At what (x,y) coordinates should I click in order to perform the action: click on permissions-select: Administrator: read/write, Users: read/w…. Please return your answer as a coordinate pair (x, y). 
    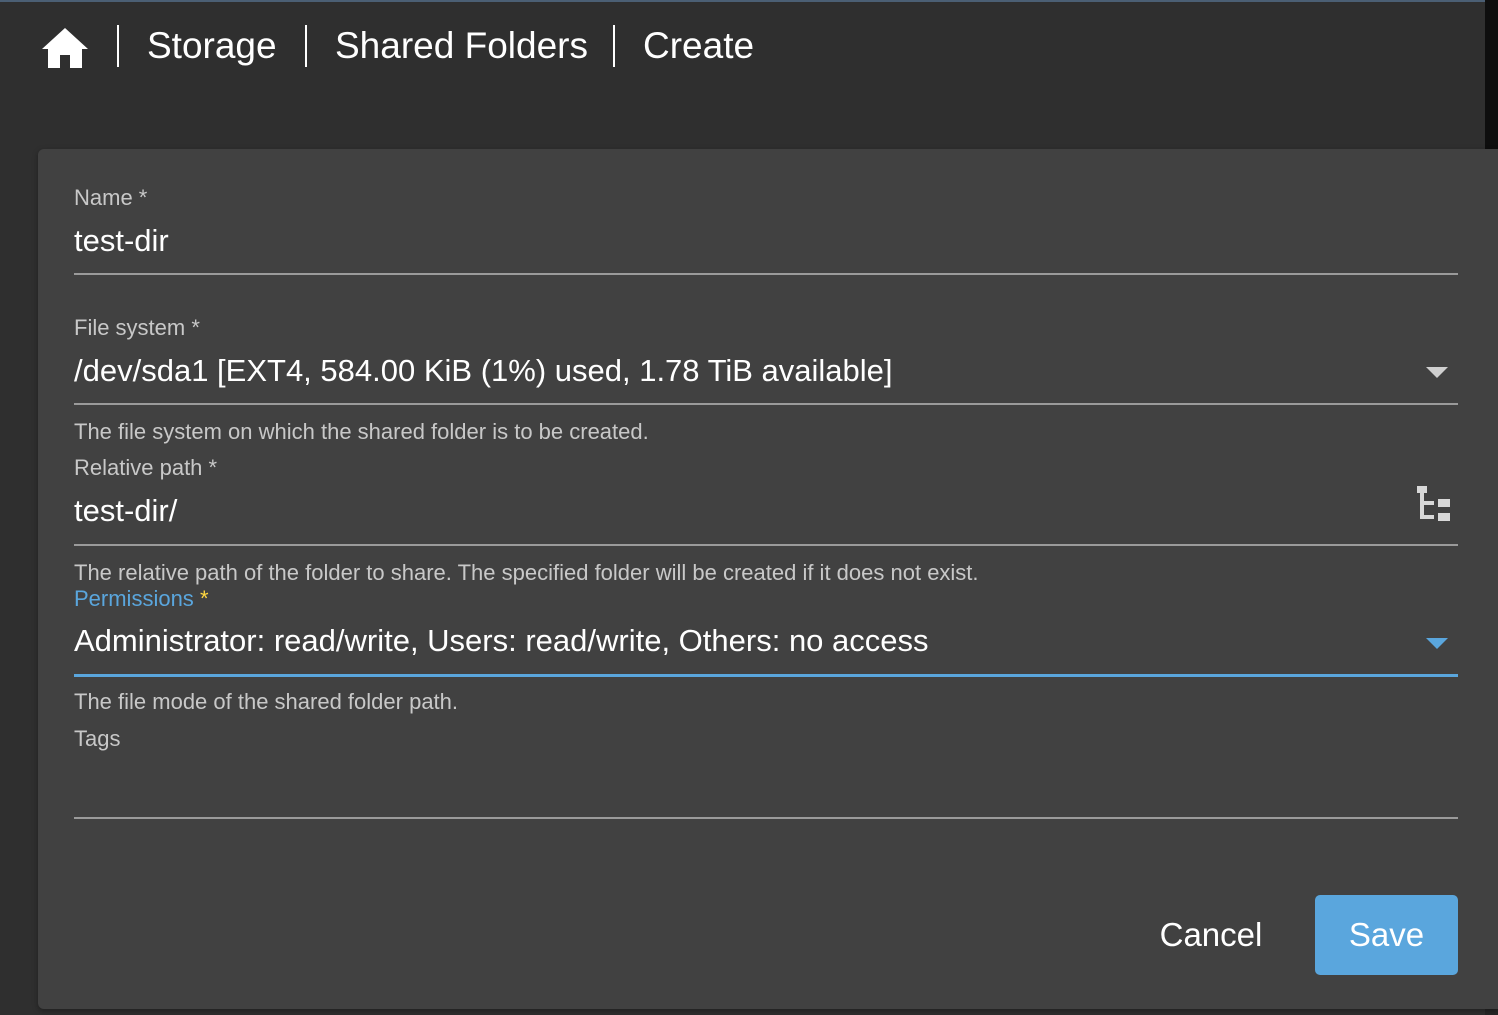
    Looking at the image, I should click on (501, 641).